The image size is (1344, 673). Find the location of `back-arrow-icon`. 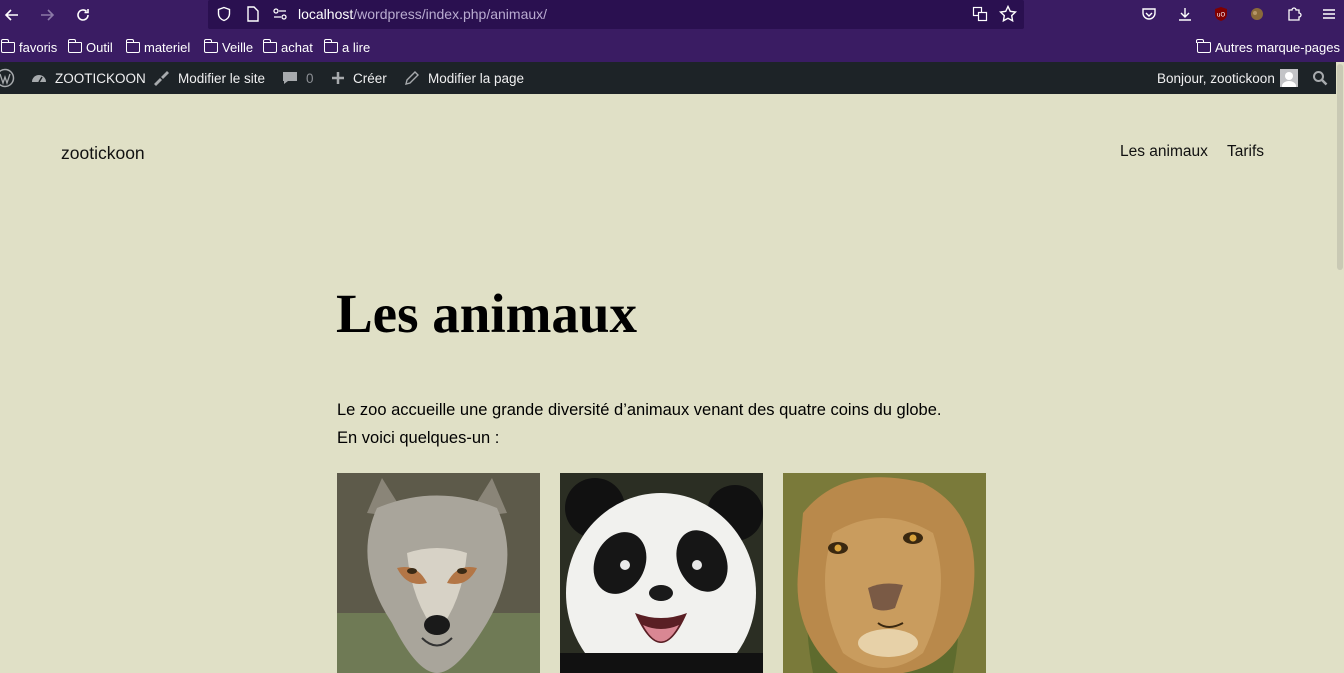

back-arrow-icon is located at coordinates (12, 15).